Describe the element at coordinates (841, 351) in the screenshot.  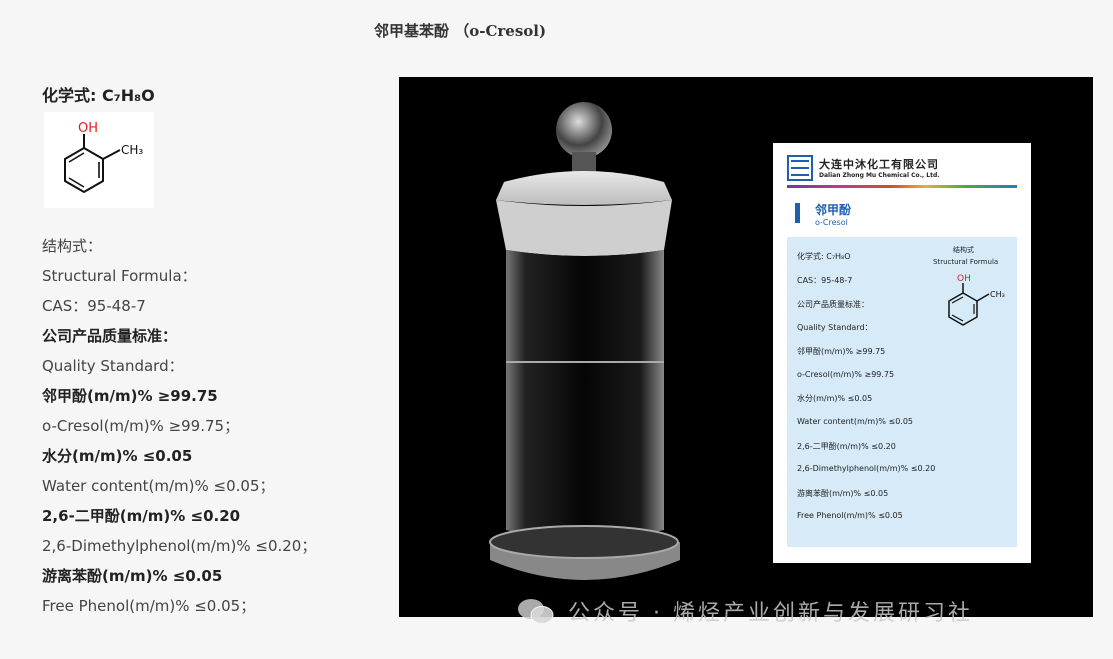
I see `label-spec-line: 邻甲酚(m/m)% ≥99.75` at that location.